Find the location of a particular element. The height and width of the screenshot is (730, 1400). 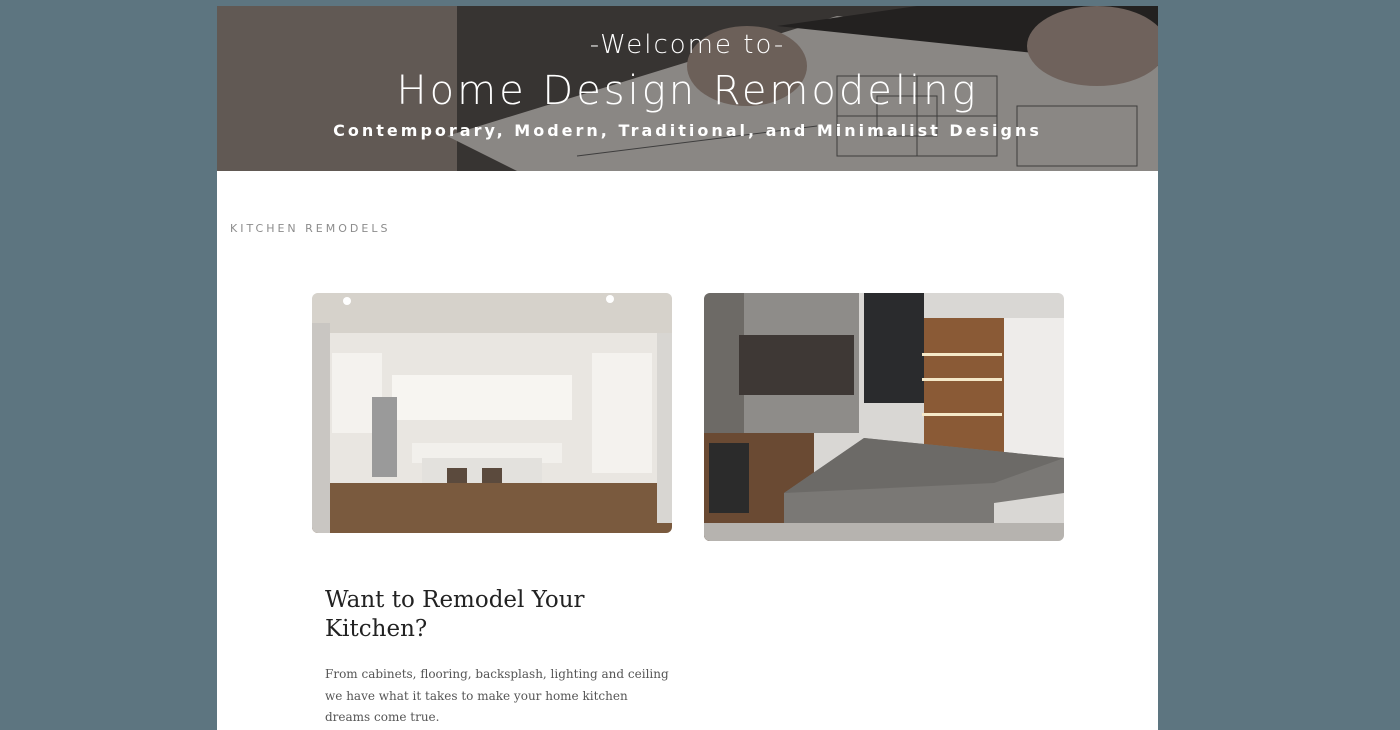

modern-kitchen-photo is located at coordinates (884, 417).